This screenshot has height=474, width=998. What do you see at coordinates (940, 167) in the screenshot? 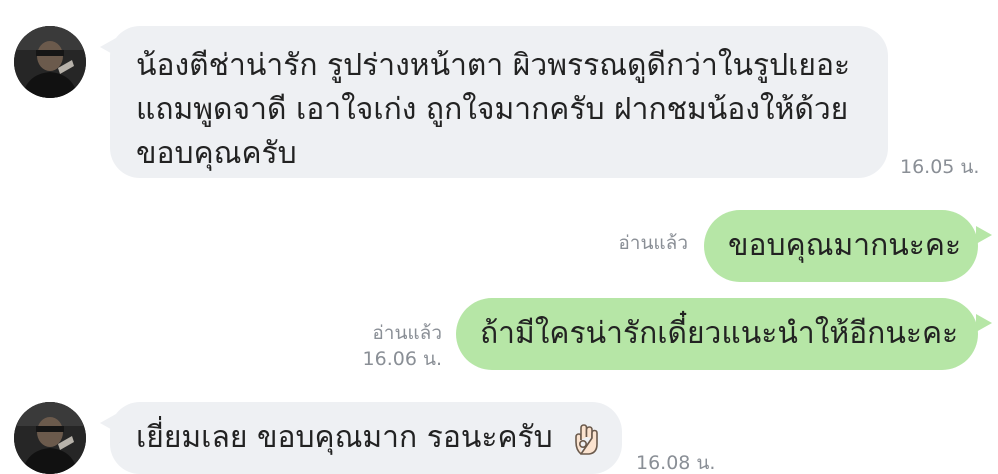
I see `message-timestamp: 16.05 น.` at bounding box center [940, 167].